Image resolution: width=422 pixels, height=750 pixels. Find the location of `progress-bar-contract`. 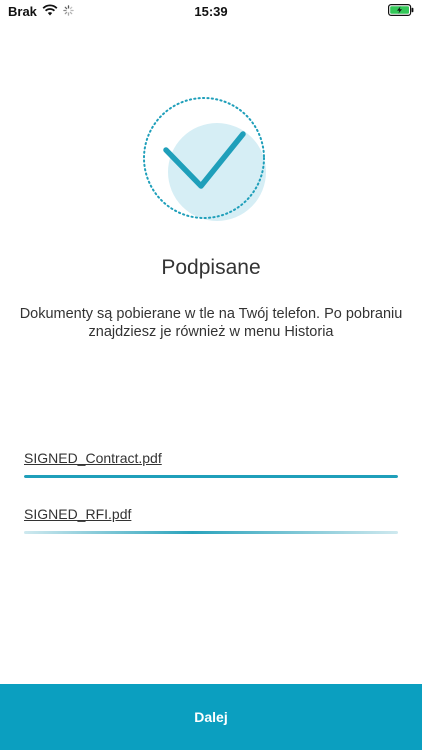

progress-bar-contract is located at coordinates (211, 476).